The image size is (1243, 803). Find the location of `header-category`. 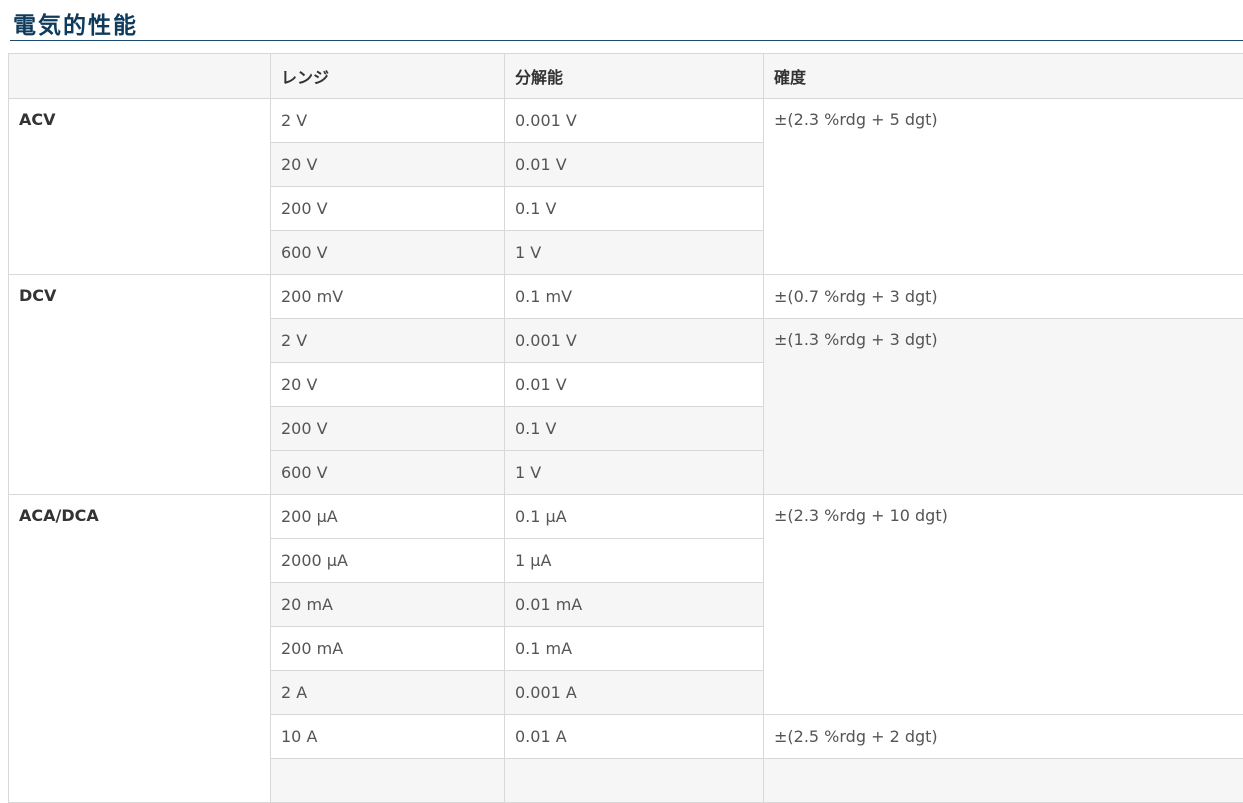

header-category is located at coordinates (140, 76).